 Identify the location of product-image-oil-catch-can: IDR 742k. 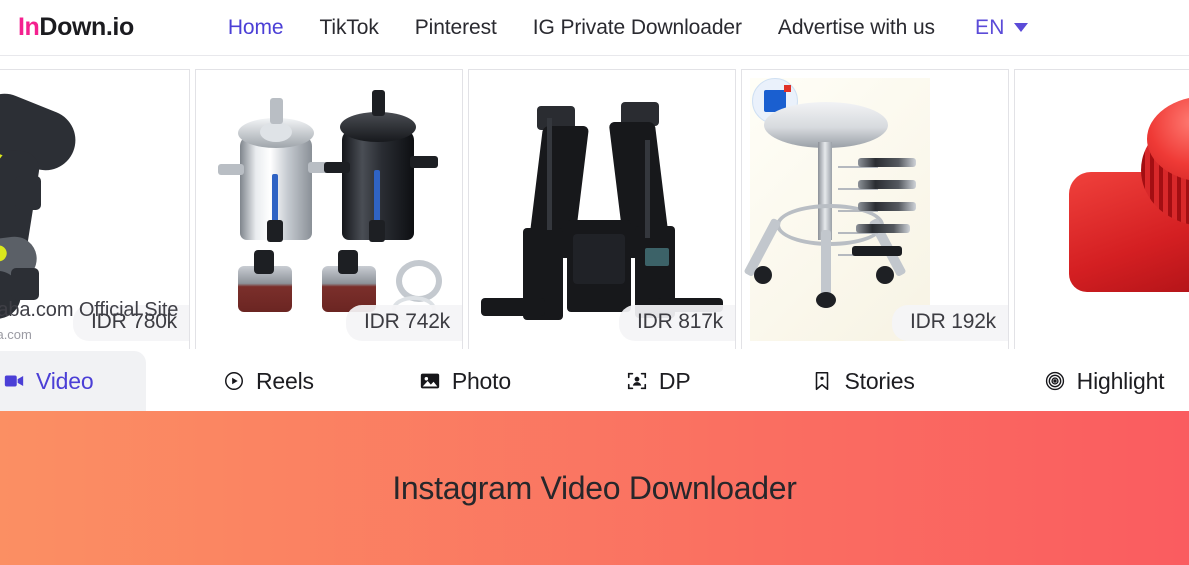
(329, 209).